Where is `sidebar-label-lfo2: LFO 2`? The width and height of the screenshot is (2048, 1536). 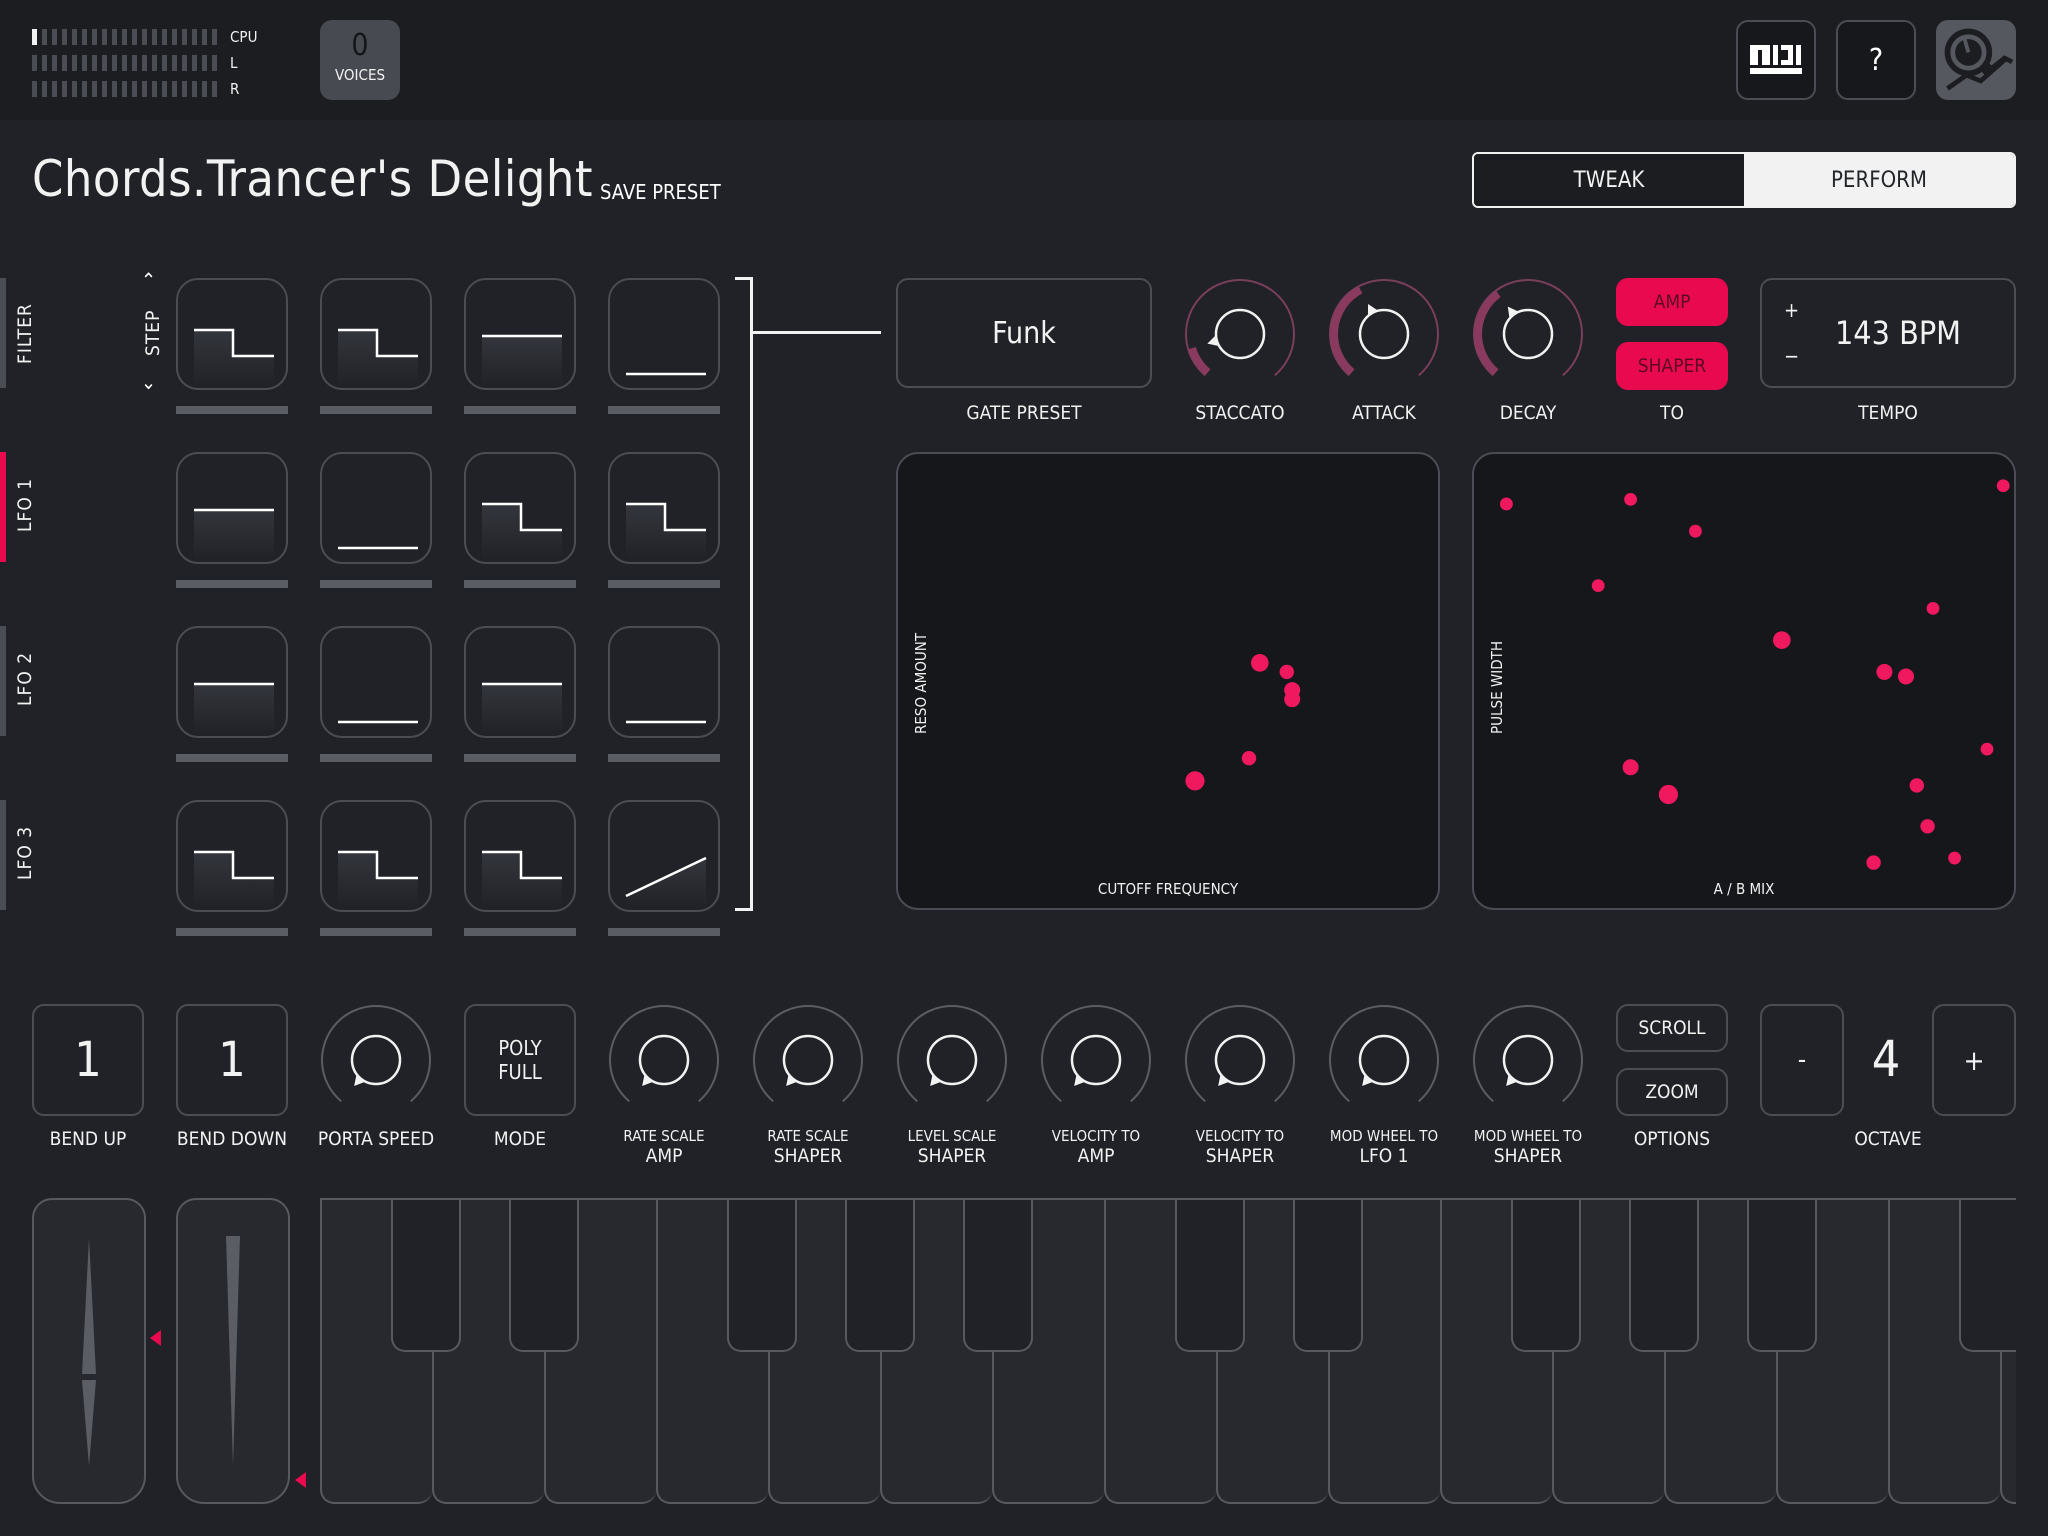
sidebar-label-lfo2: LFO 2 is located at coordinates (25, 679).